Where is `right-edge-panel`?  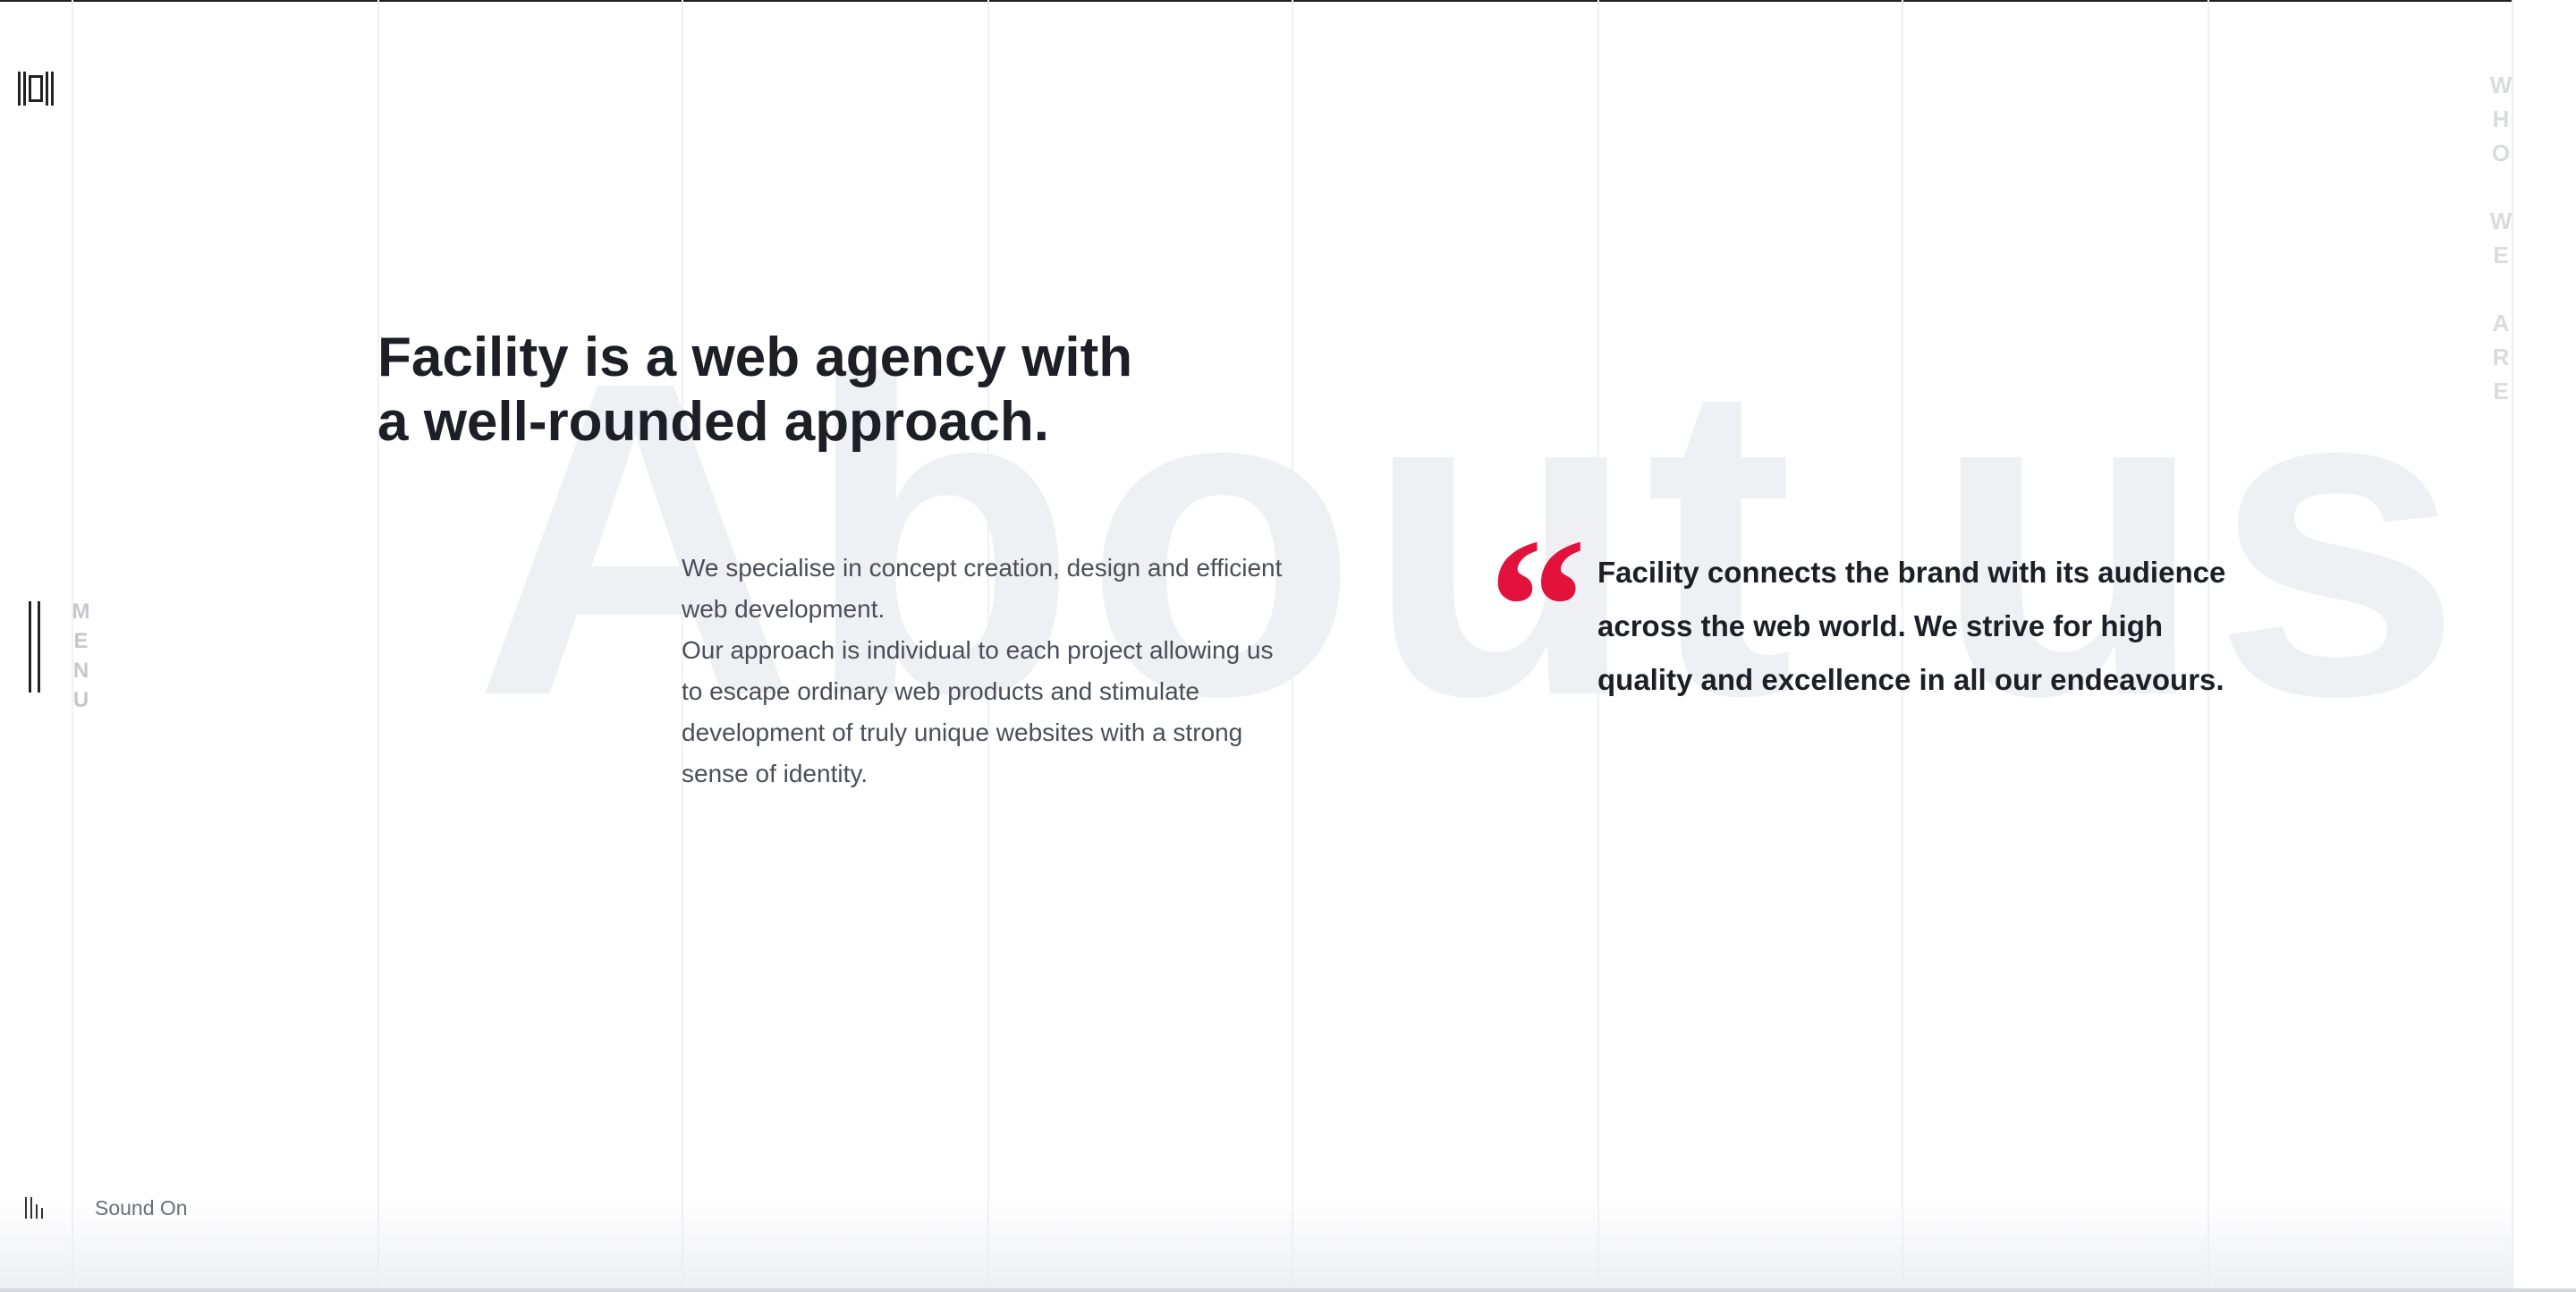 right-edge-panel is located at coordinates (2544, 646).